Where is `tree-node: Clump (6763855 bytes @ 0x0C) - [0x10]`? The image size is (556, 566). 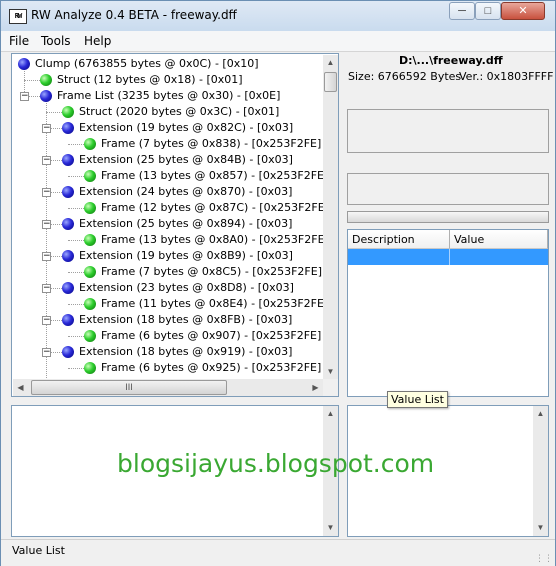
tree-node: Clump (6763855 bytes @ 0x0C) - [0x10] is located at coordinates (167, 64).